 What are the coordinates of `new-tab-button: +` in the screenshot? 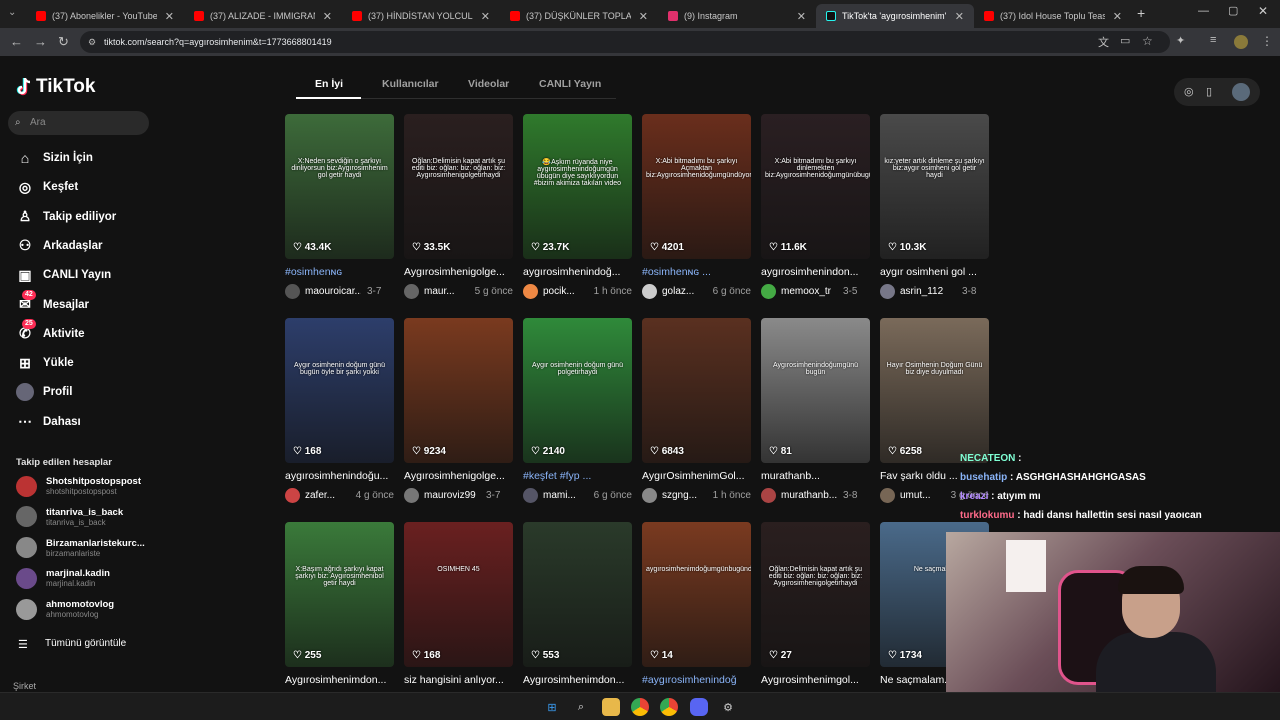 It's located at (1141, 13).